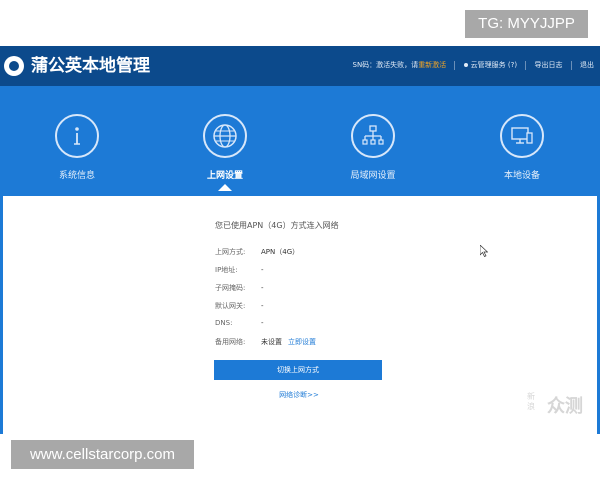  I want to click on cloud-service-label: 云管理服务 (?), so click(494, 65).